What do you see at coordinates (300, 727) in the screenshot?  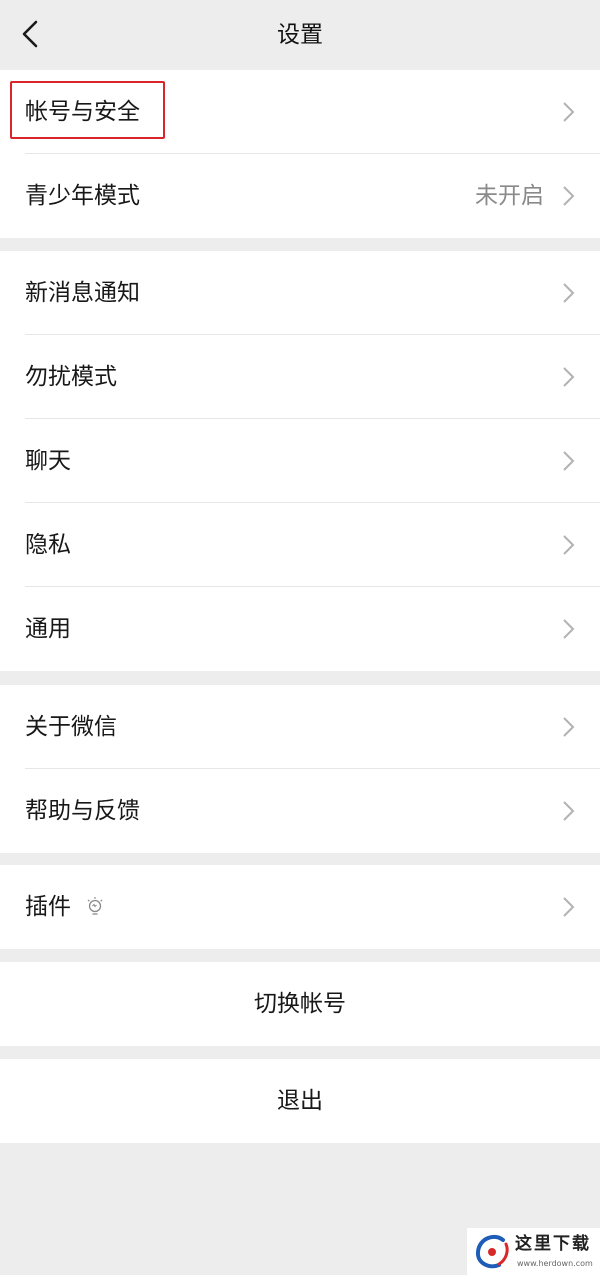 I see `settings-item-about-wechat: 关于微信` at bounding box center [300, 727].